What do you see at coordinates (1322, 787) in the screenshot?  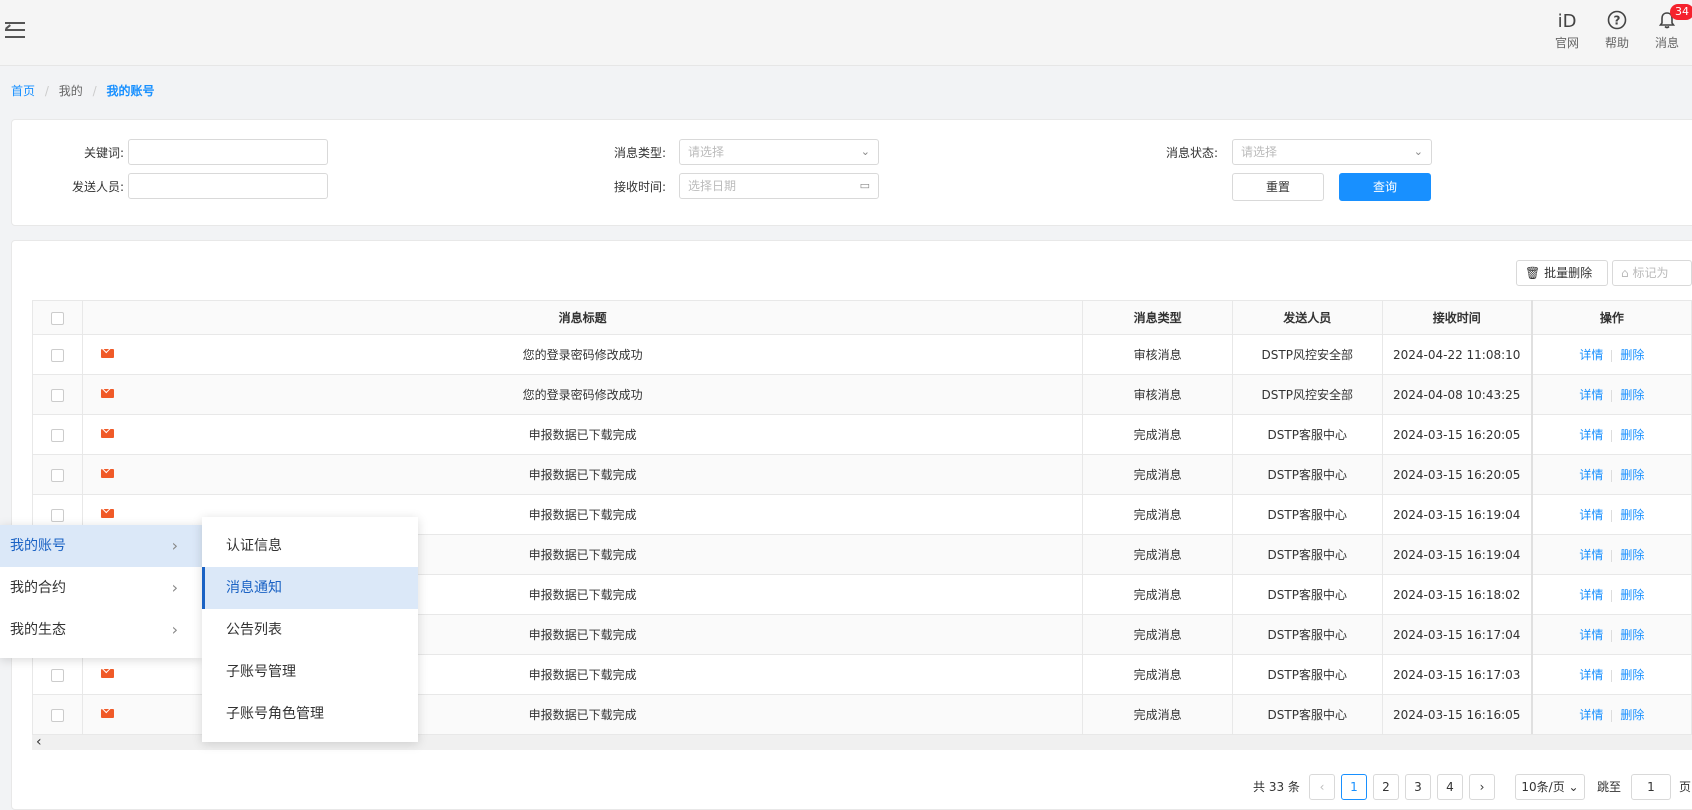 I see `prev-page-button: ‹` at bounding box center [1322, 787].